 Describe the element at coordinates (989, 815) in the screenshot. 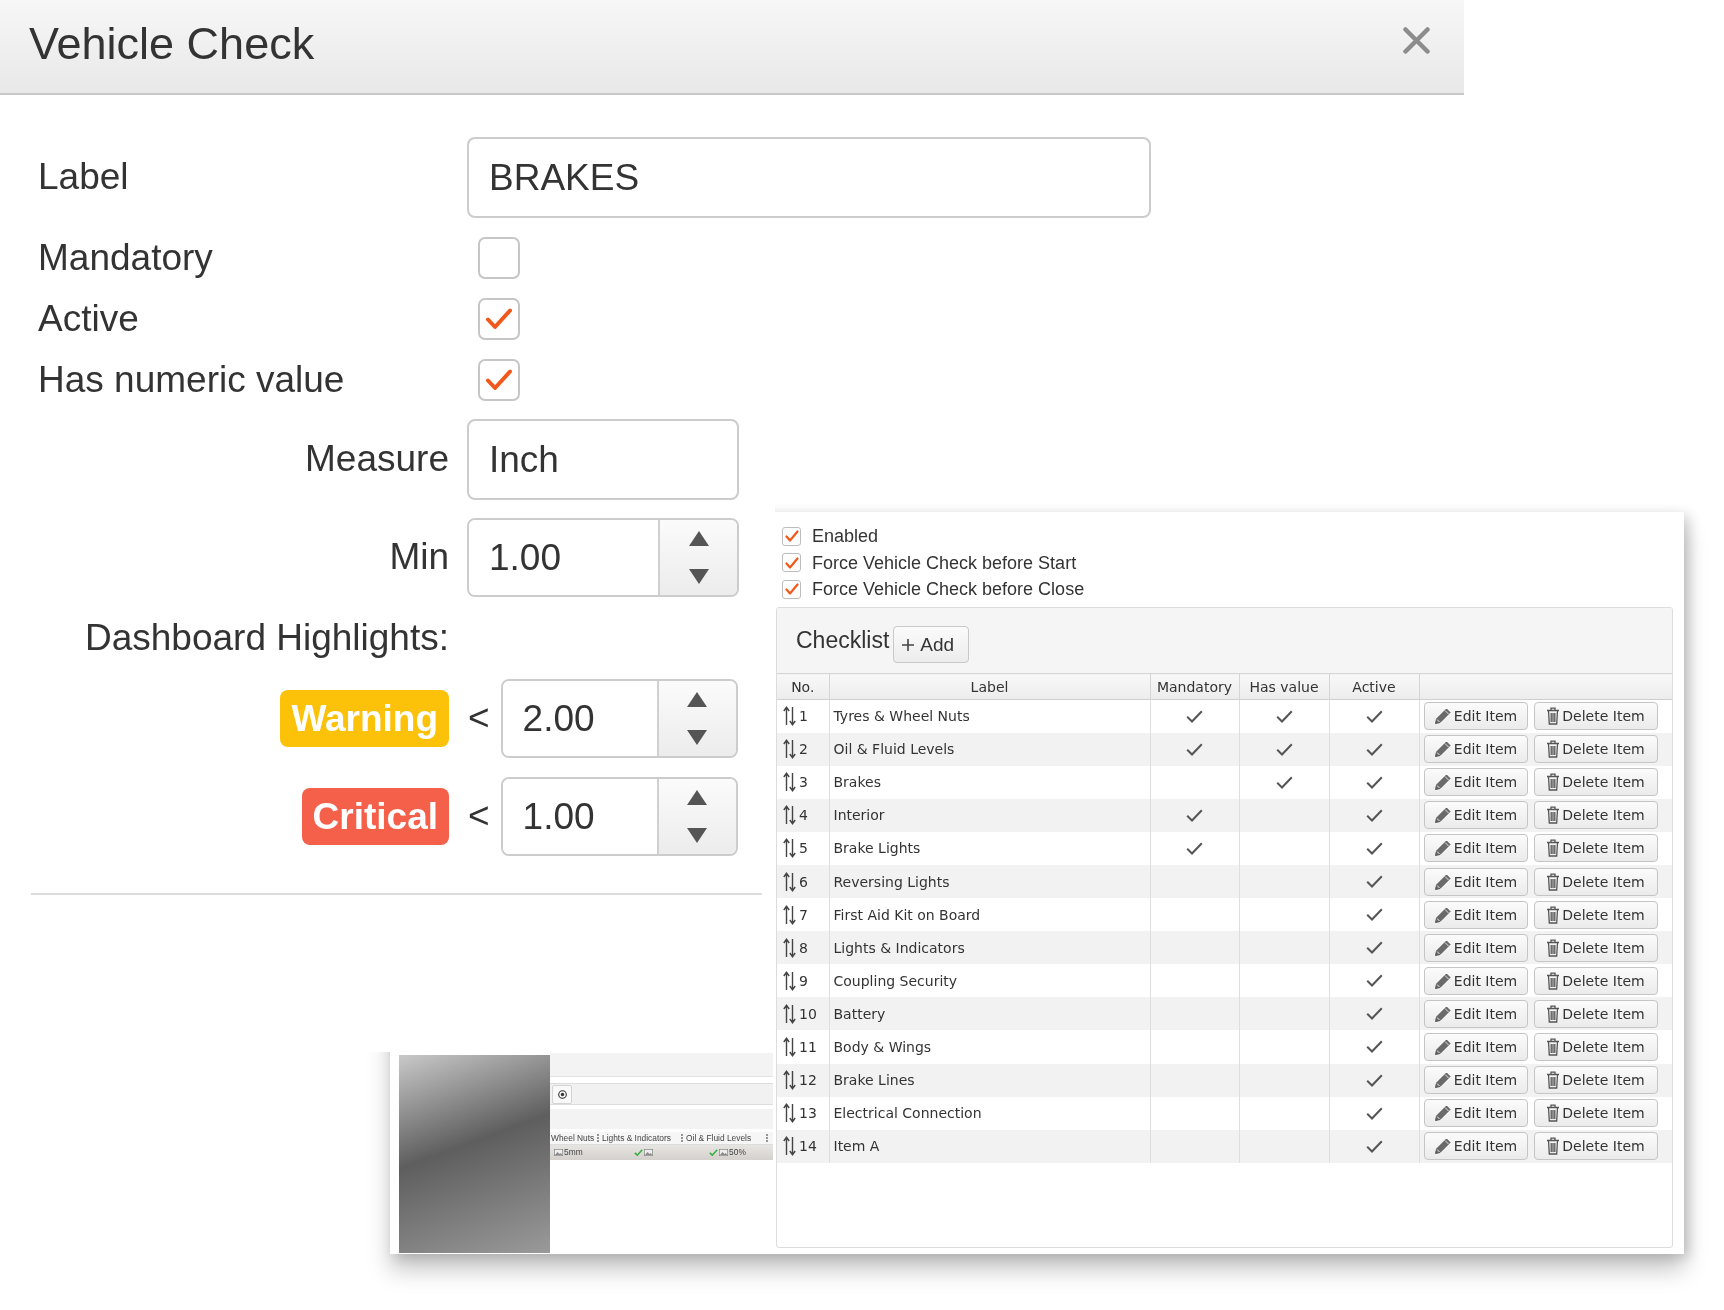

I see `table-cell: Interior` at that location.